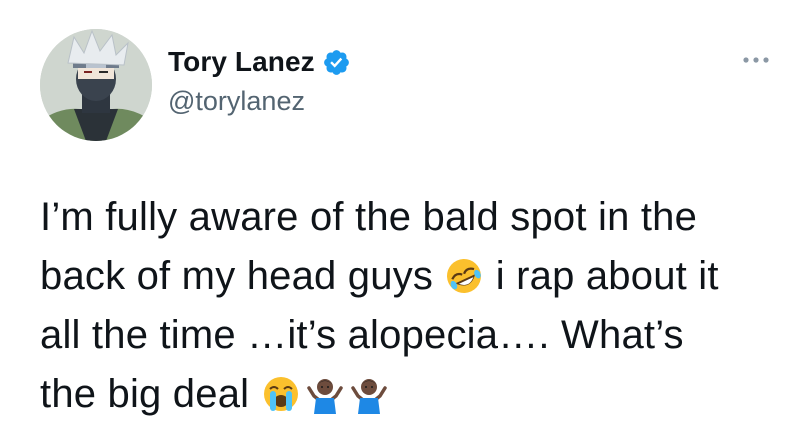  I want to click on more-options-icon, so click(756, 60).